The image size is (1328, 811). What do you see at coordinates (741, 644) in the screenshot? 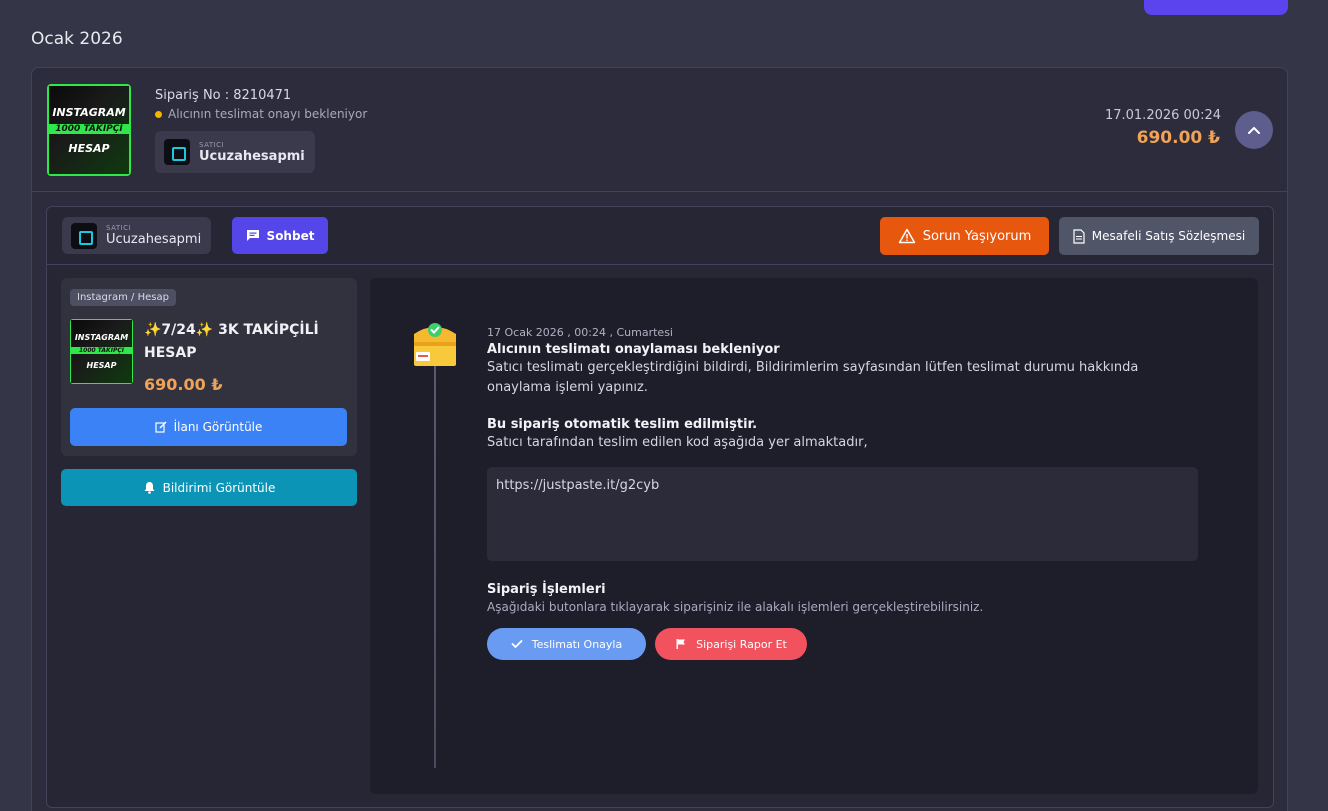
I see `report-order-label: Siparişi Rapor Et` at bounding box center [741, 644].